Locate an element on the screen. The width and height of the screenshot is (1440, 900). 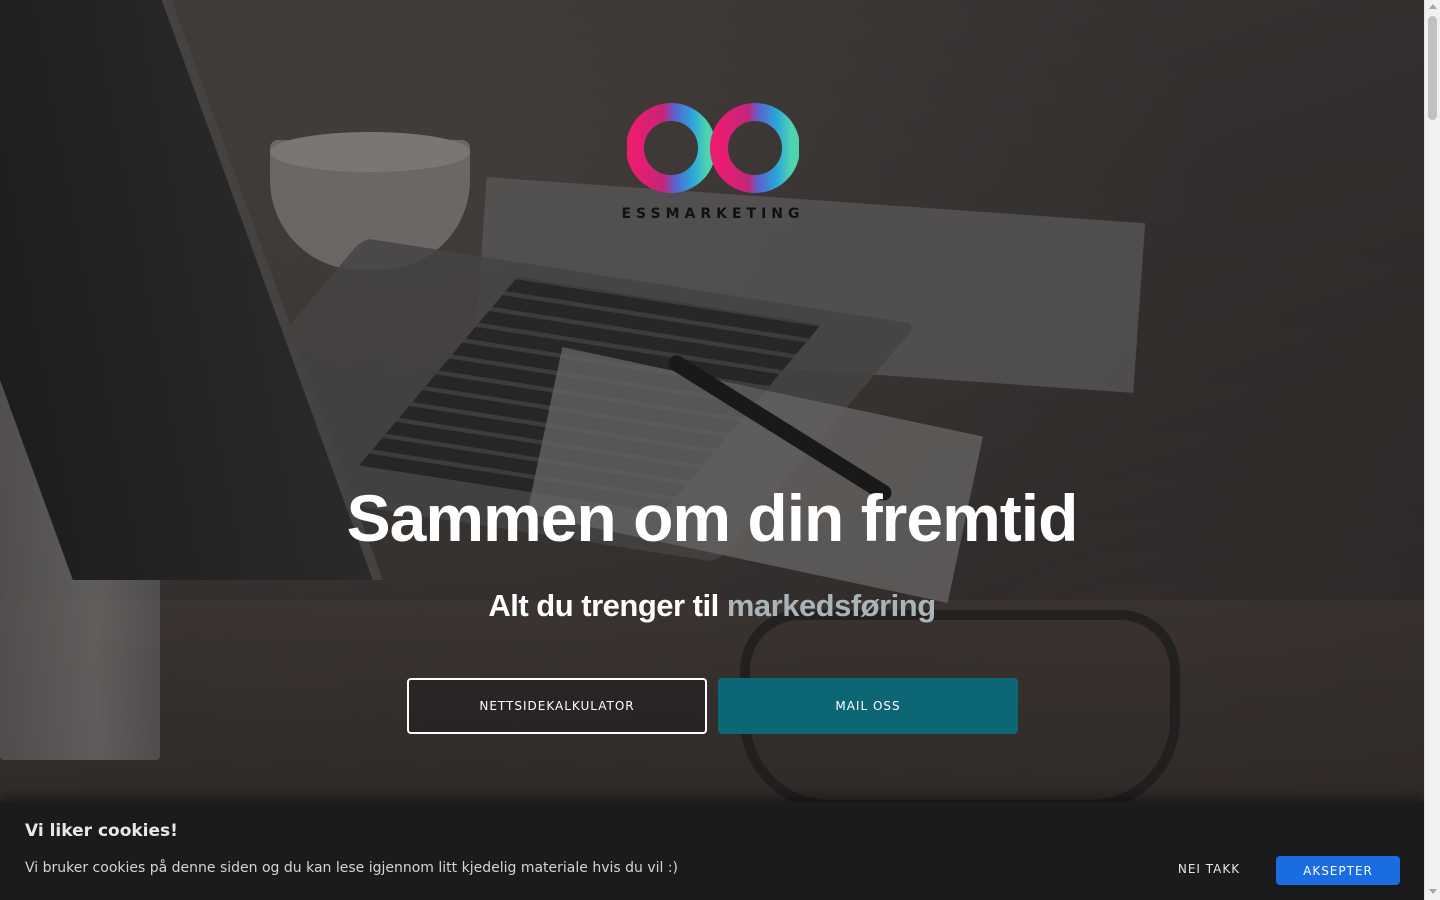
hero-subtitle-accent: markedsføring is located at coordinates (831, 605).